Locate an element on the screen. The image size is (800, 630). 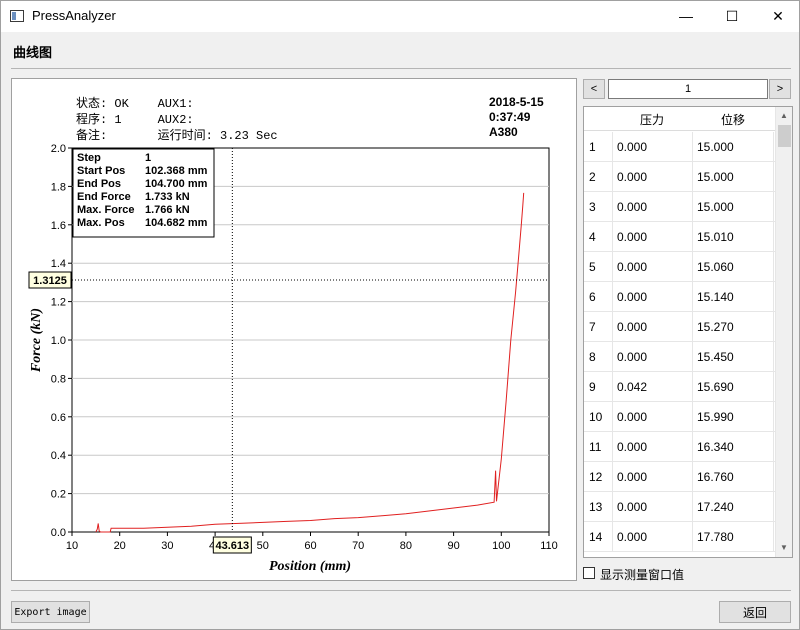
column-header-force: 压力 is located at coordinates (652, 119).